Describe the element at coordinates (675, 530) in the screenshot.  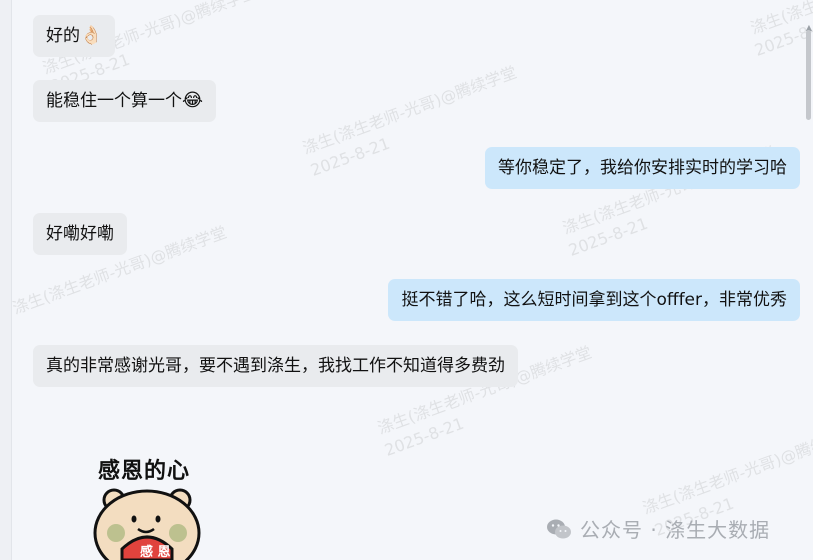
I see `footer-text: 公众号 · 涤生大数据` at that location.